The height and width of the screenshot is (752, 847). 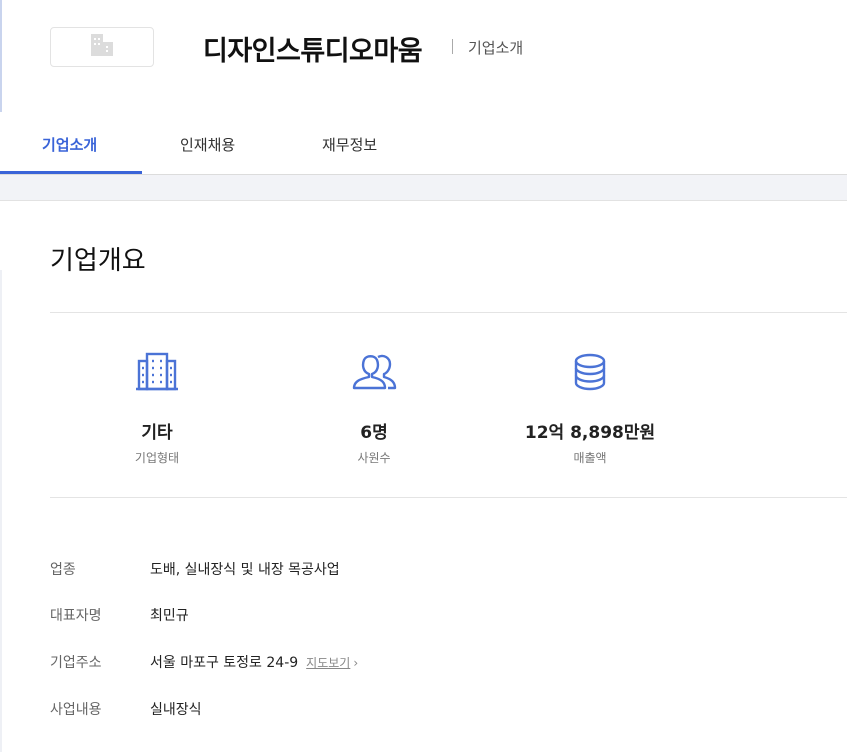 What do you see at coordinates (374, 374) in the screenshot?
I see `people-icon` at bounding box center [374, 374].